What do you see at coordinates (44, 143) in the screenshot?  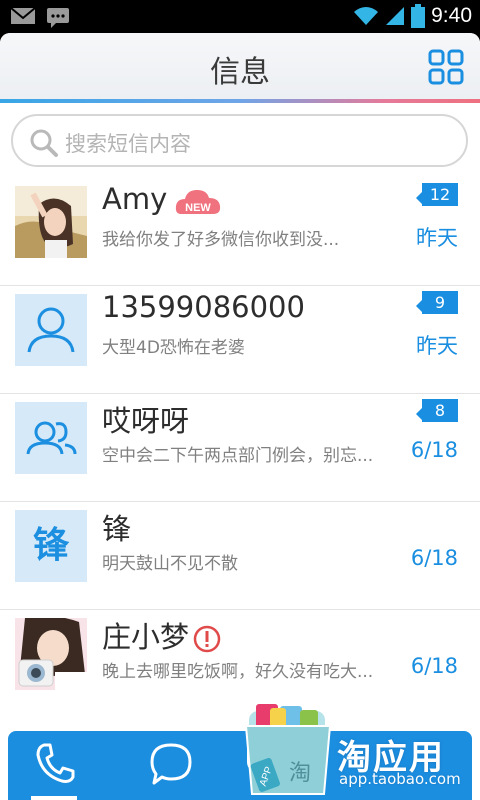 I see `search-icon` at bounding box center [44, 143].